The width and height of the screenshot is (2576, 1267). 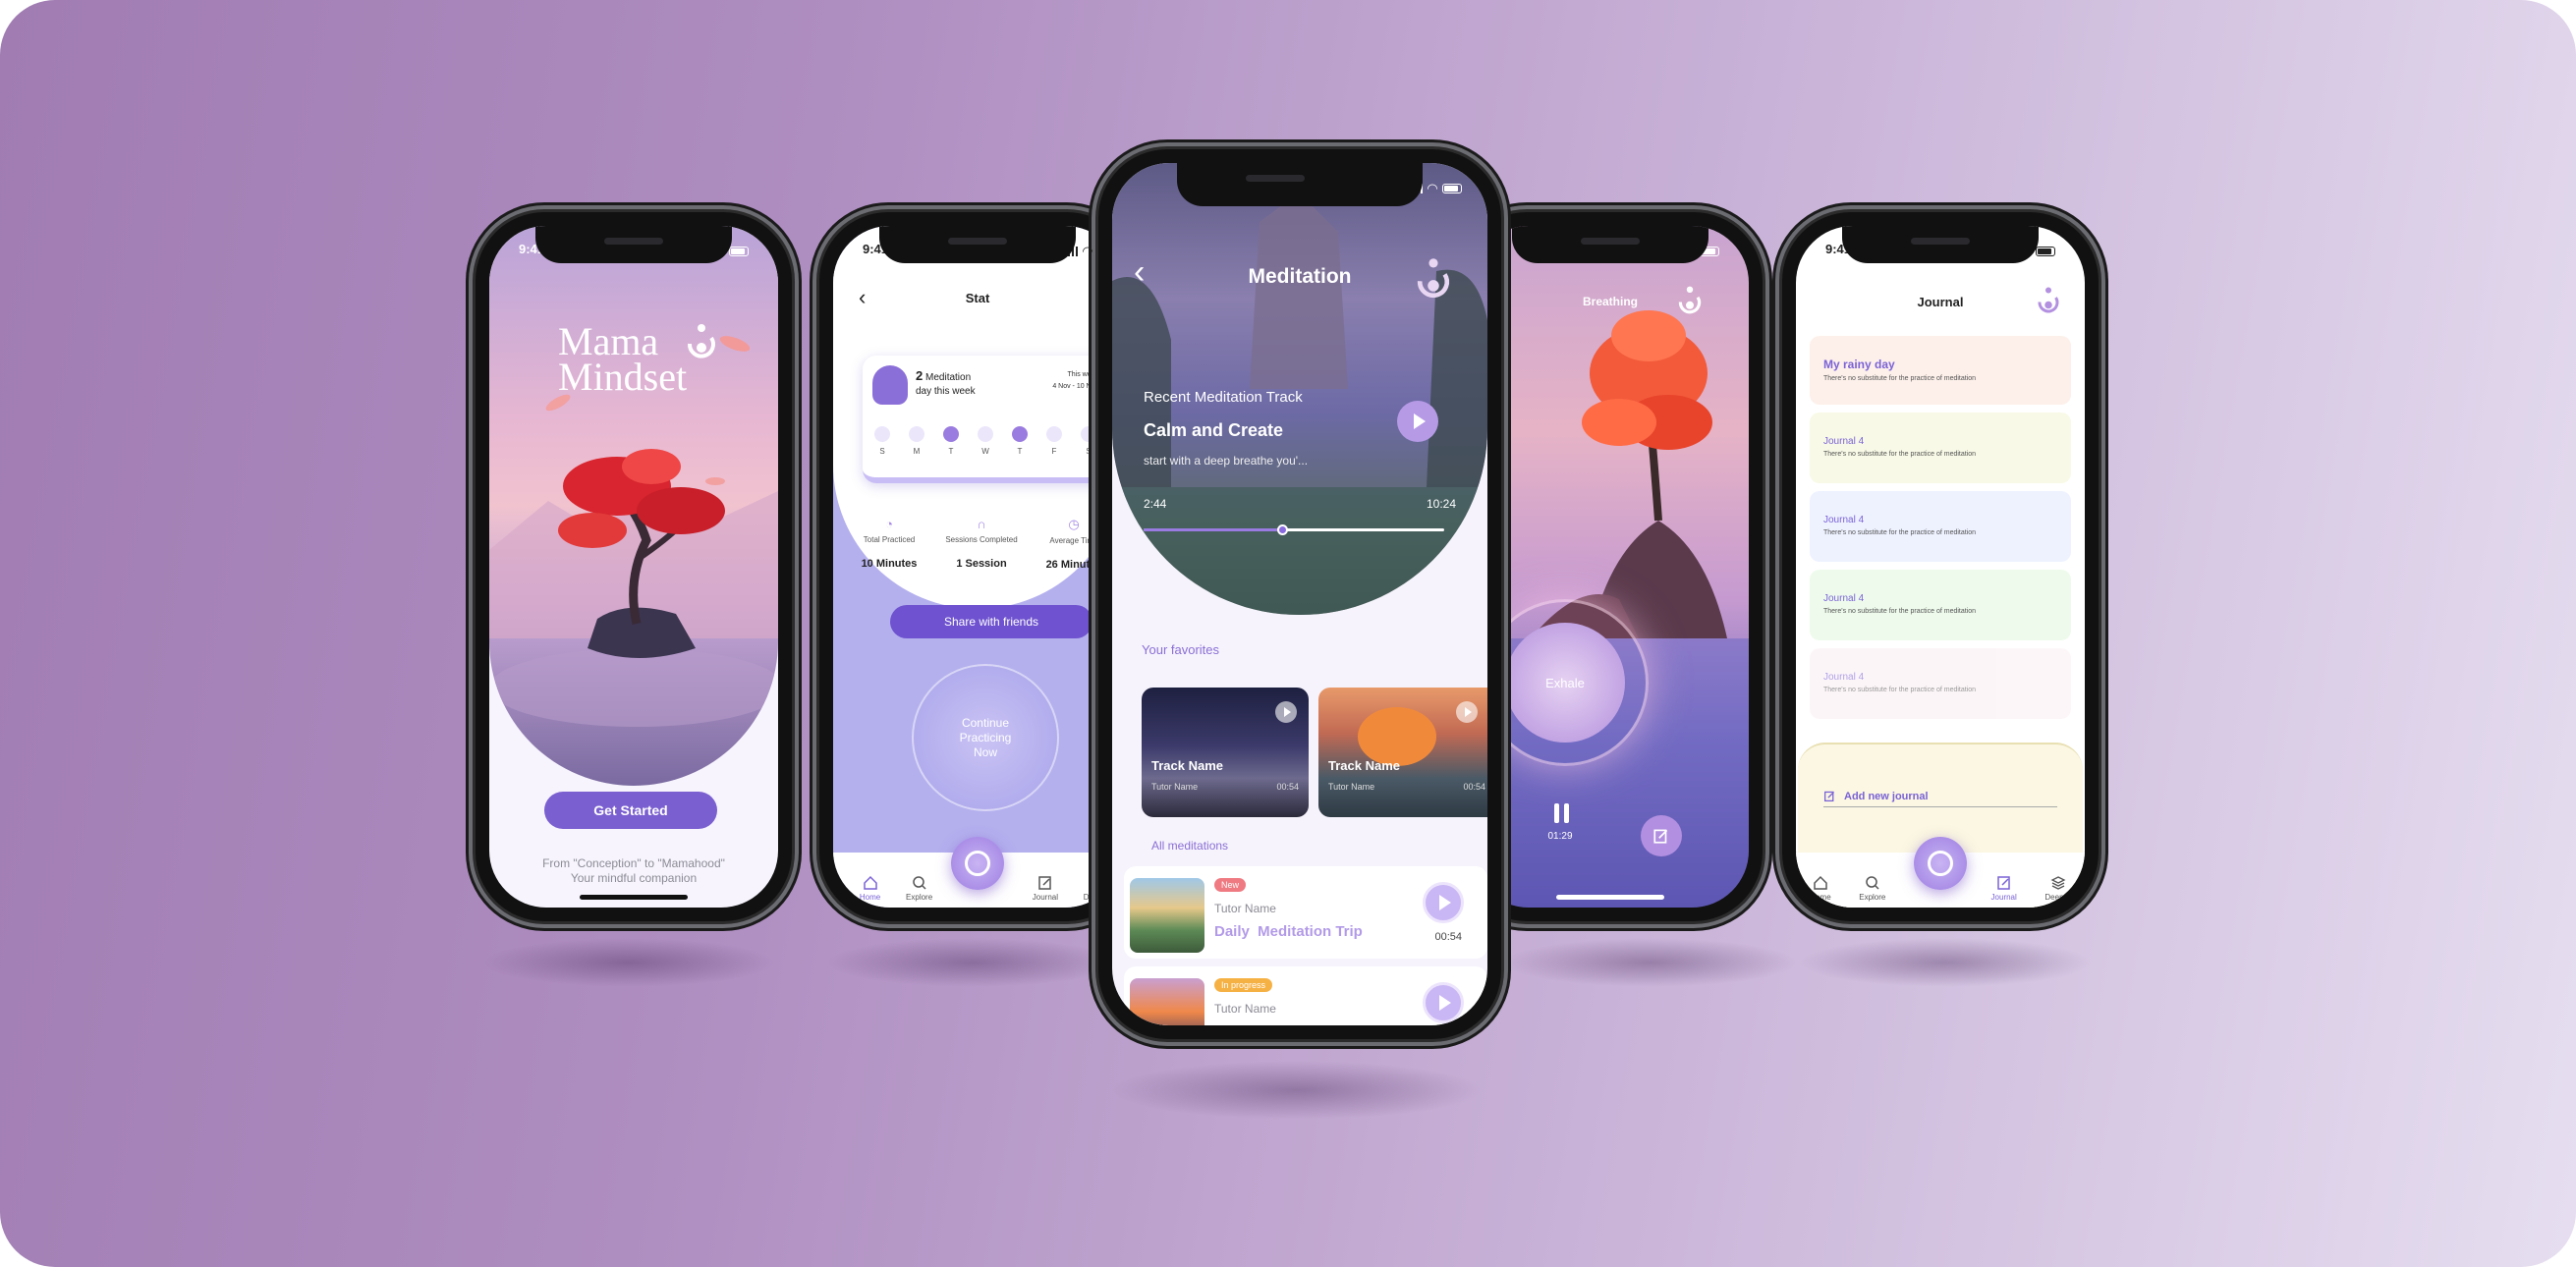 I want to click on journal-icon, so click(x=1044, y=883).